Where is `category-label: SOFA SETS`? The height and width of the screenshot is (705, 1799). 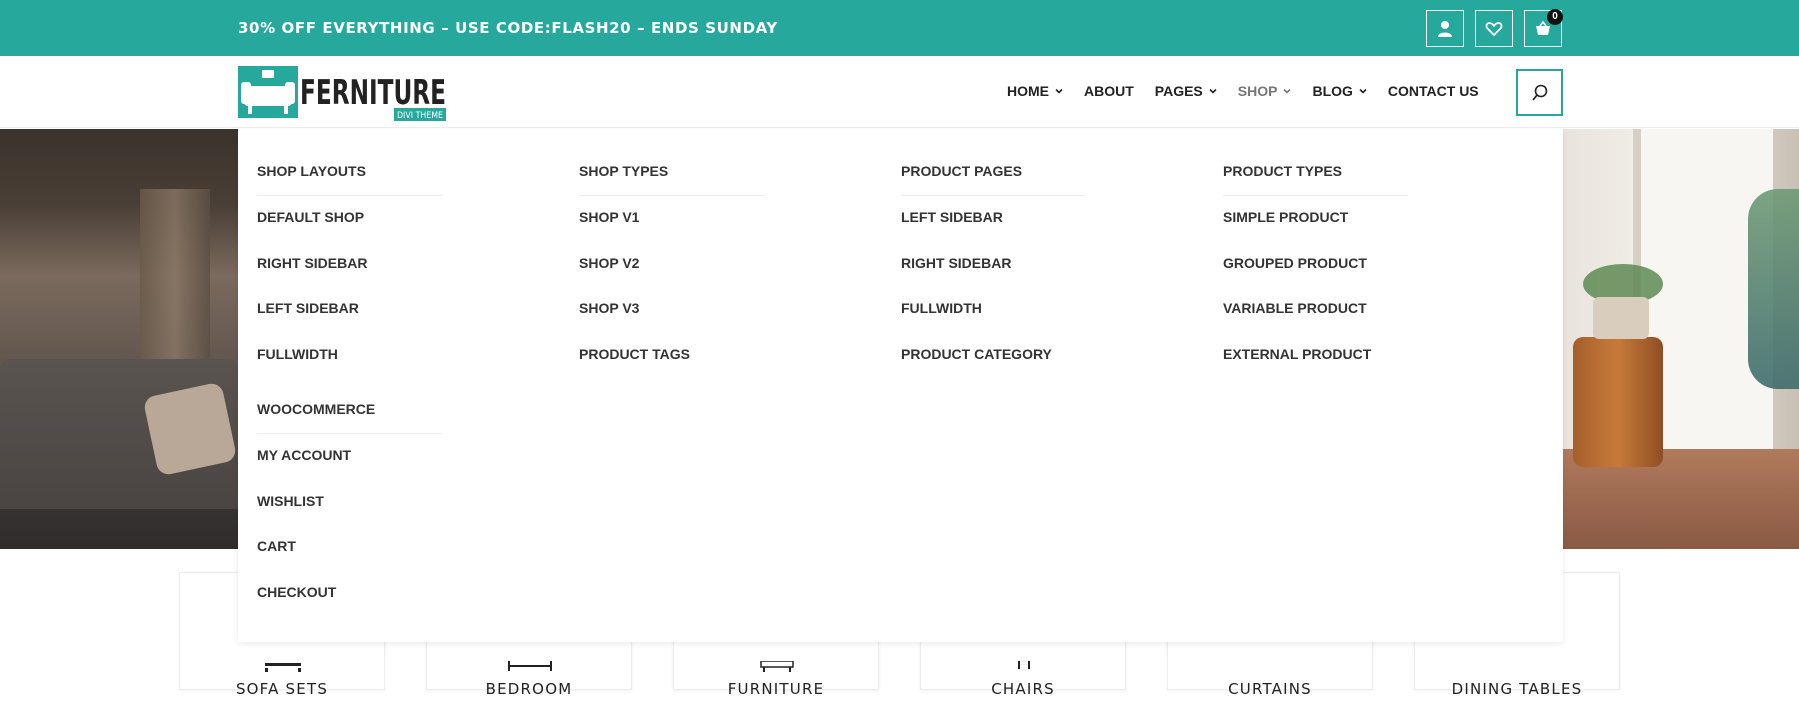
category-label: SOFA SETS is located at coordinates (282, 689).